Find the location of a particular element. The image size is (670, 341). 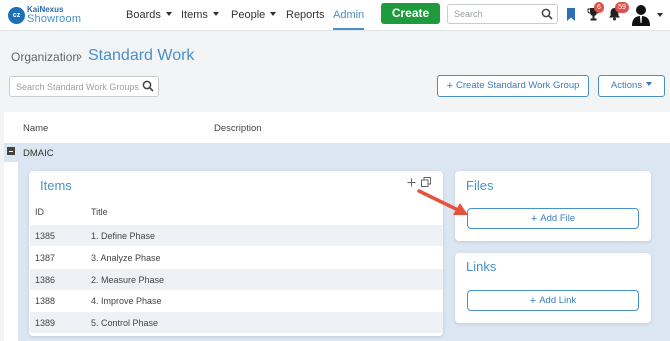

global-search-input is located at coordinates (493, 14).